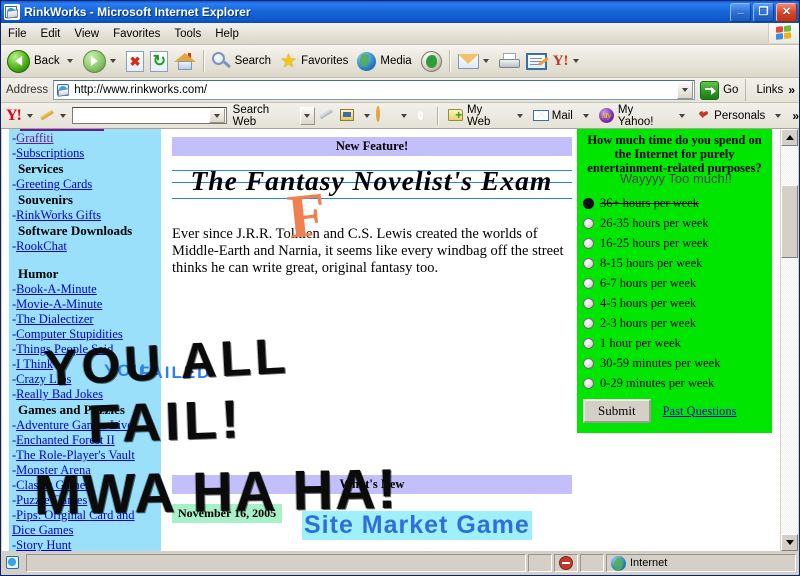  What do you see at coordinates (778, 115) in the screenshot?
I see `personals-dropdown-icon` at bounding box center [778, 115].